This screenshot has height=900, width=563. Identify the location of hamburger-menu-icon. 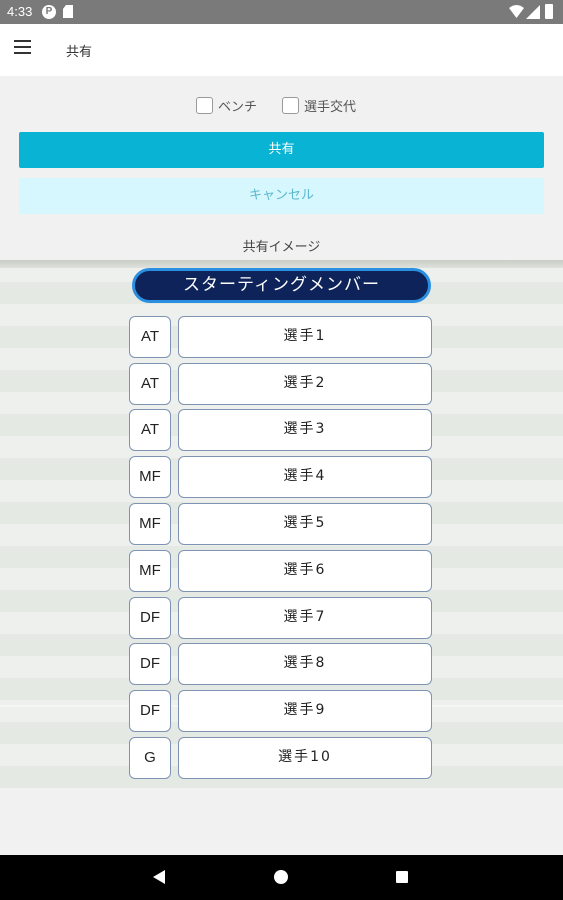
(25, 50).